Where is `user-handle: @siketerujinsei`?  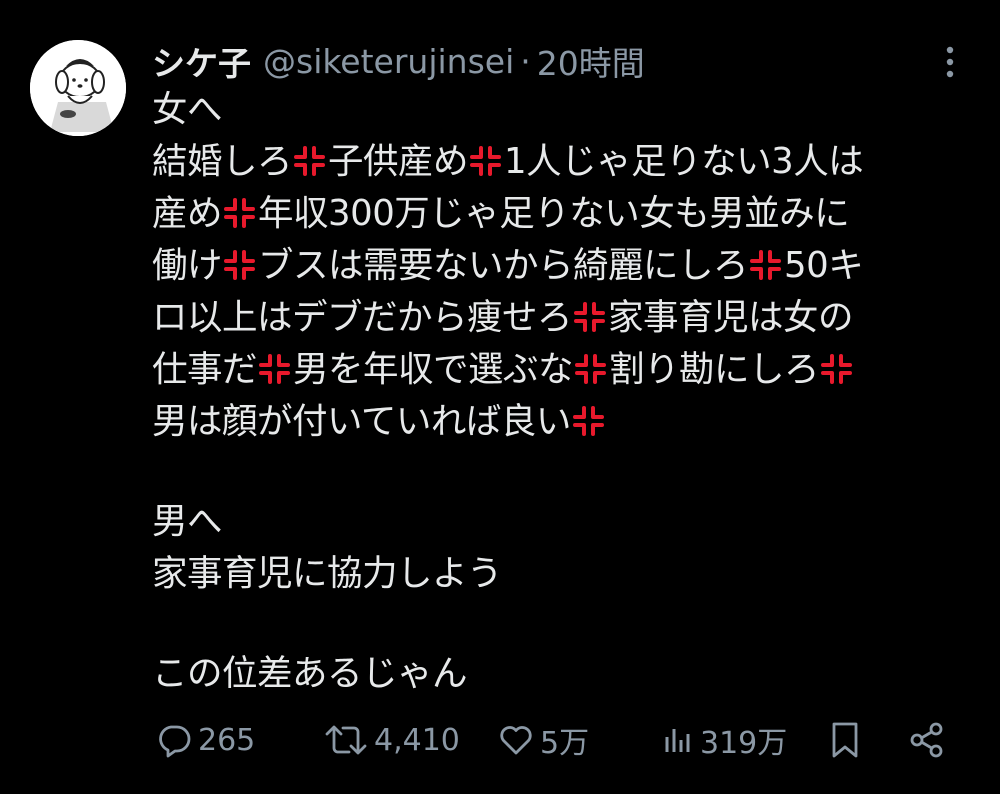
user-handle: @siketerujinsei is located at coordinates (388, 61).